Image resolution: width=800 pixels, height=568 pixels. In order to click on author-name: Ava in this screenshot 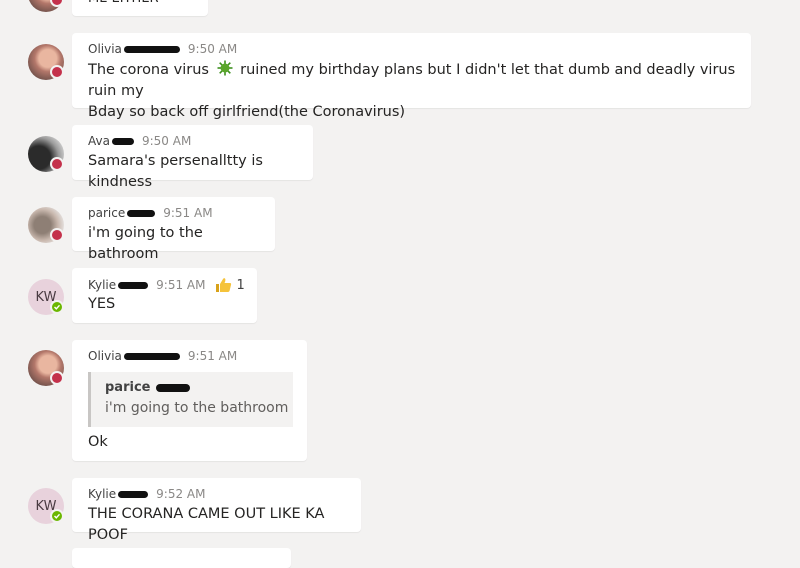, I will do `click(99, 141)`.